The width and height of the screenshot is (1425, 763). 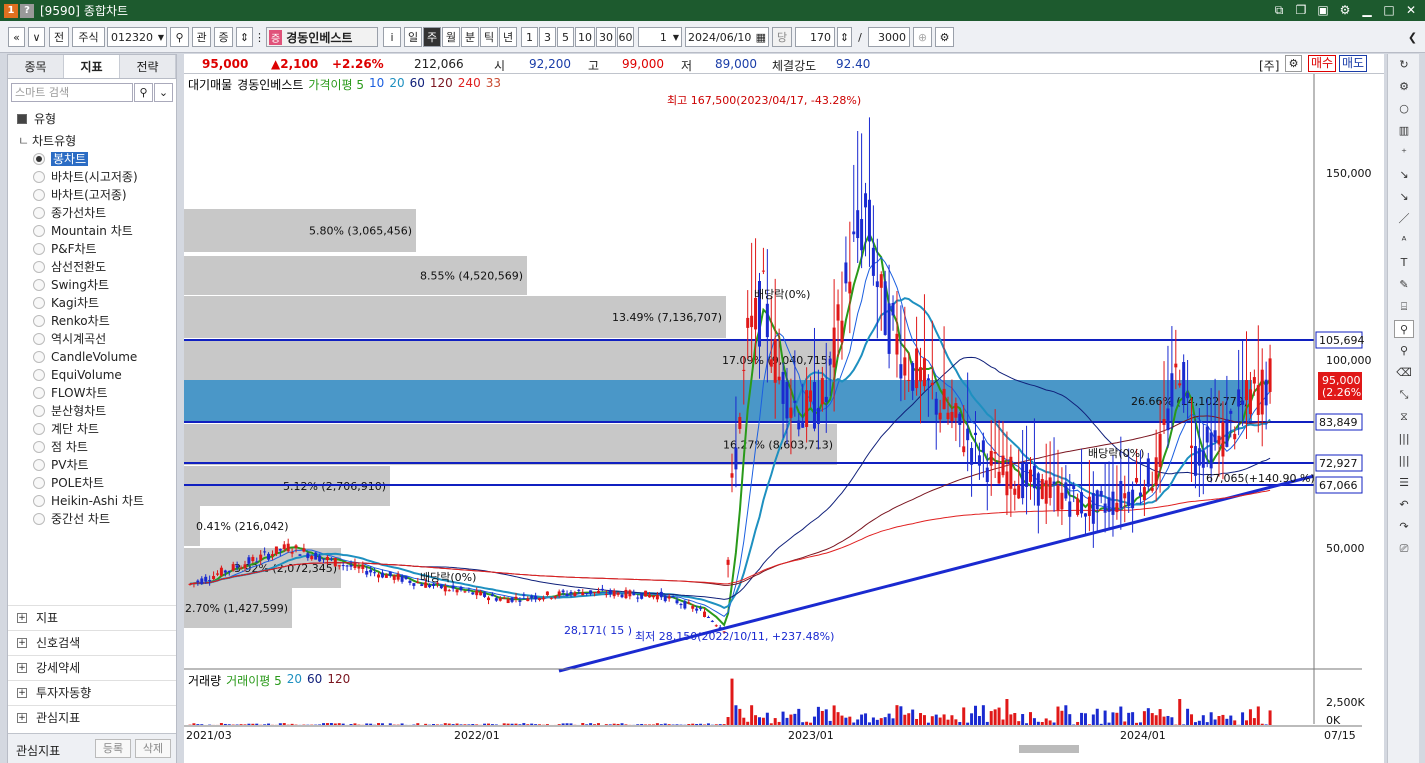 What do you see at coordinates (336, 84) in the screenshot?
I see `legend-item: 가격이평 5` at bounding box center [336, 84].